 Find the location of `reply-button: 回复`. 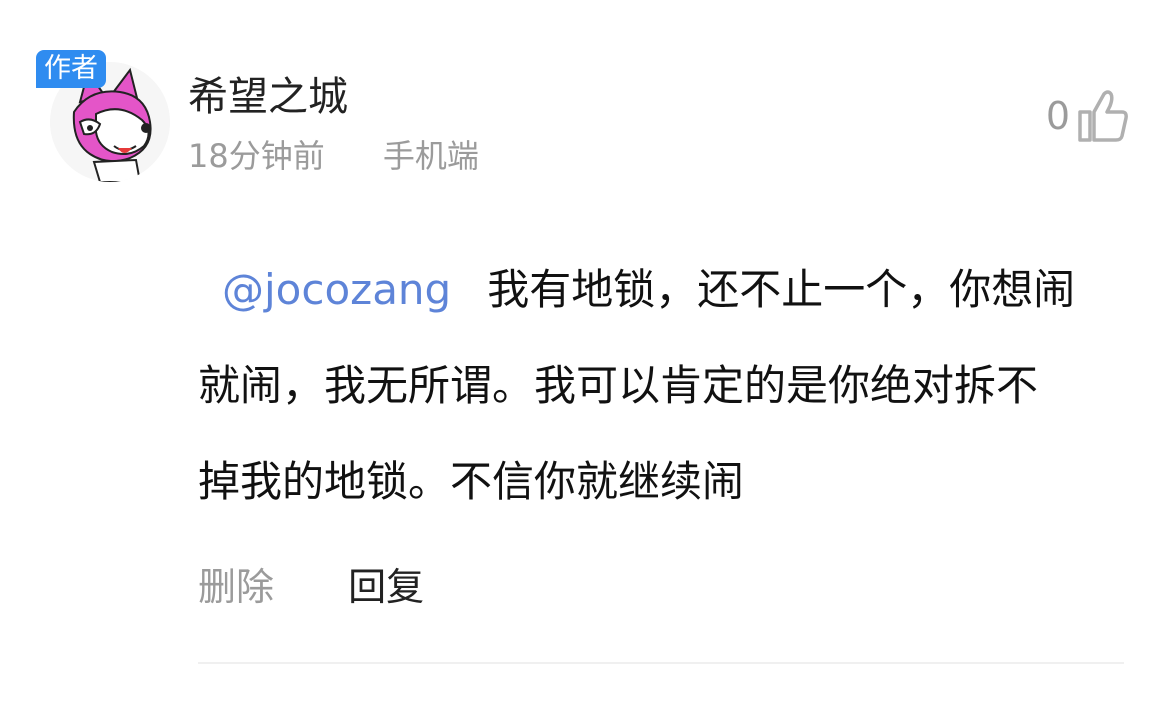

reply-button: 回复 is located at coordinates (386, 587).